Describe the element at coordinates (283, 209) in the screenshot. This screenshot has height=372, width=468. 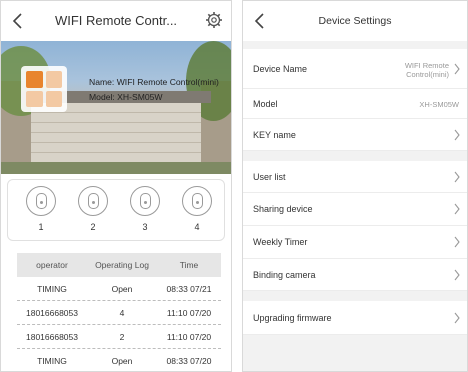
I see `row-label: Sharing device` at that location.